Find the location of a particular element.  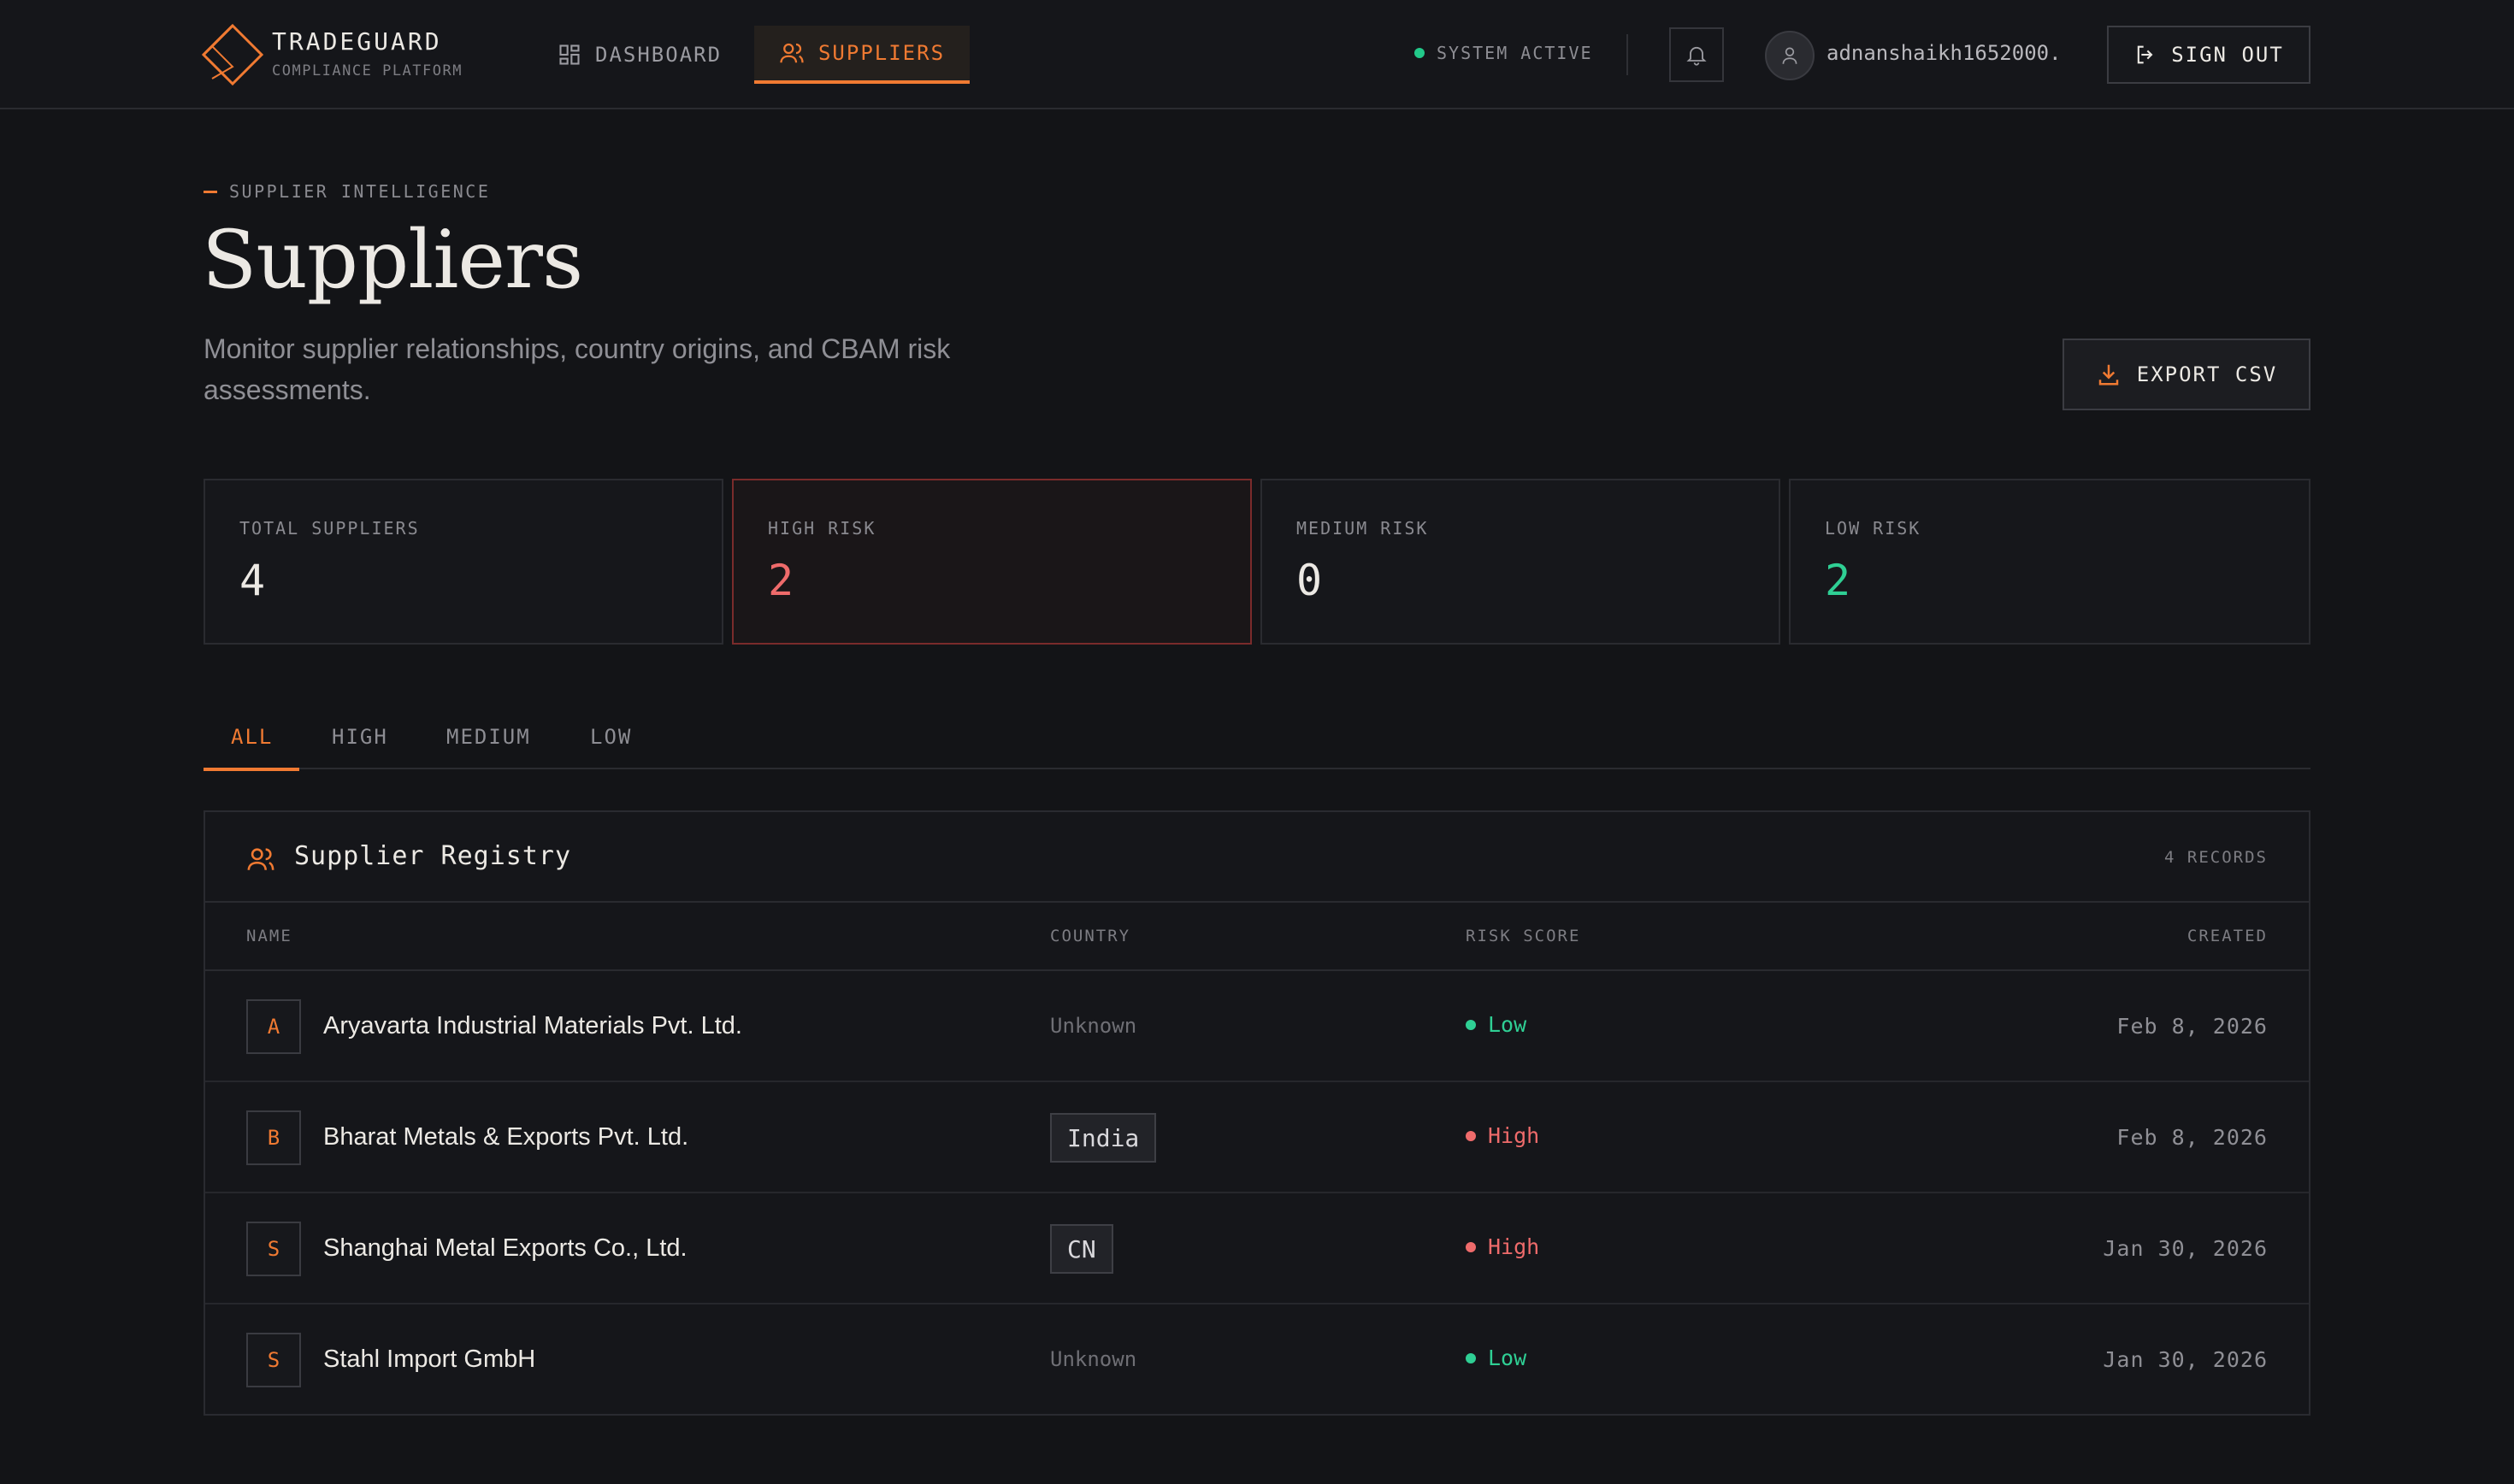

stat-card-medium-risk: MEDIUM RISK 0 is located at coordinates (1520, 562).